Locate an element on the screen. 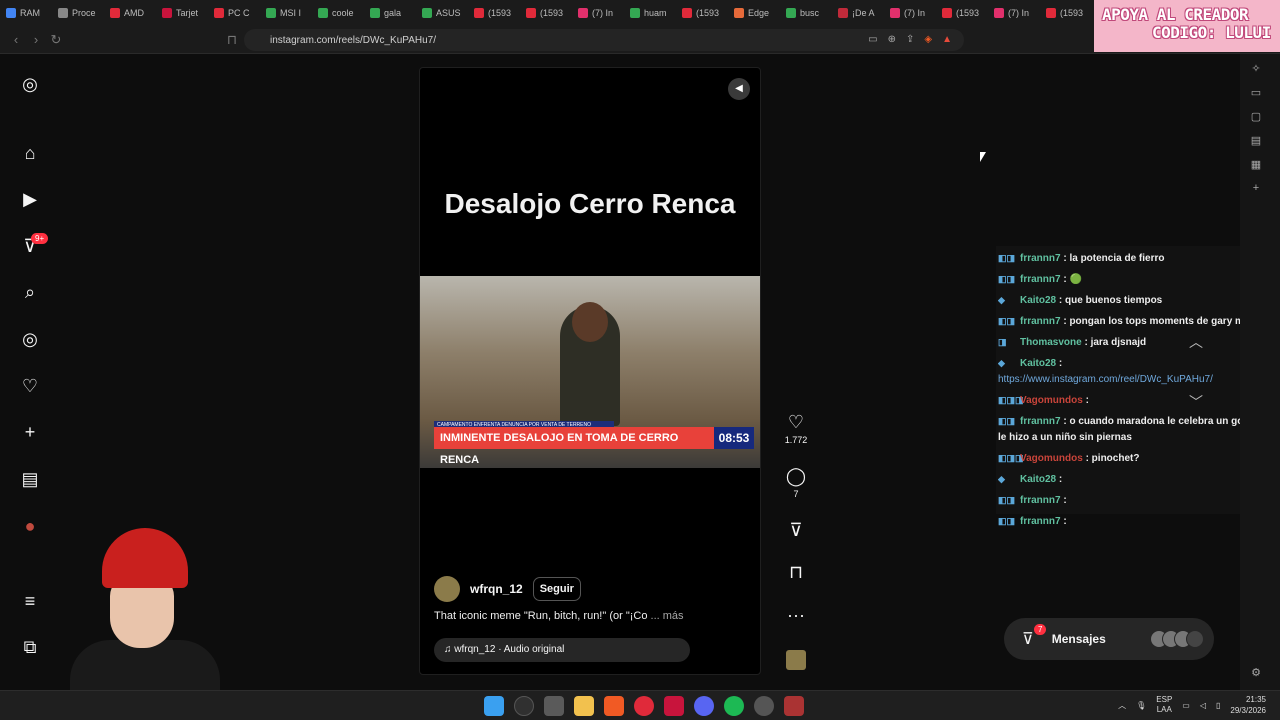  send-icon: ⊽ is located at coordinates (796, 530).